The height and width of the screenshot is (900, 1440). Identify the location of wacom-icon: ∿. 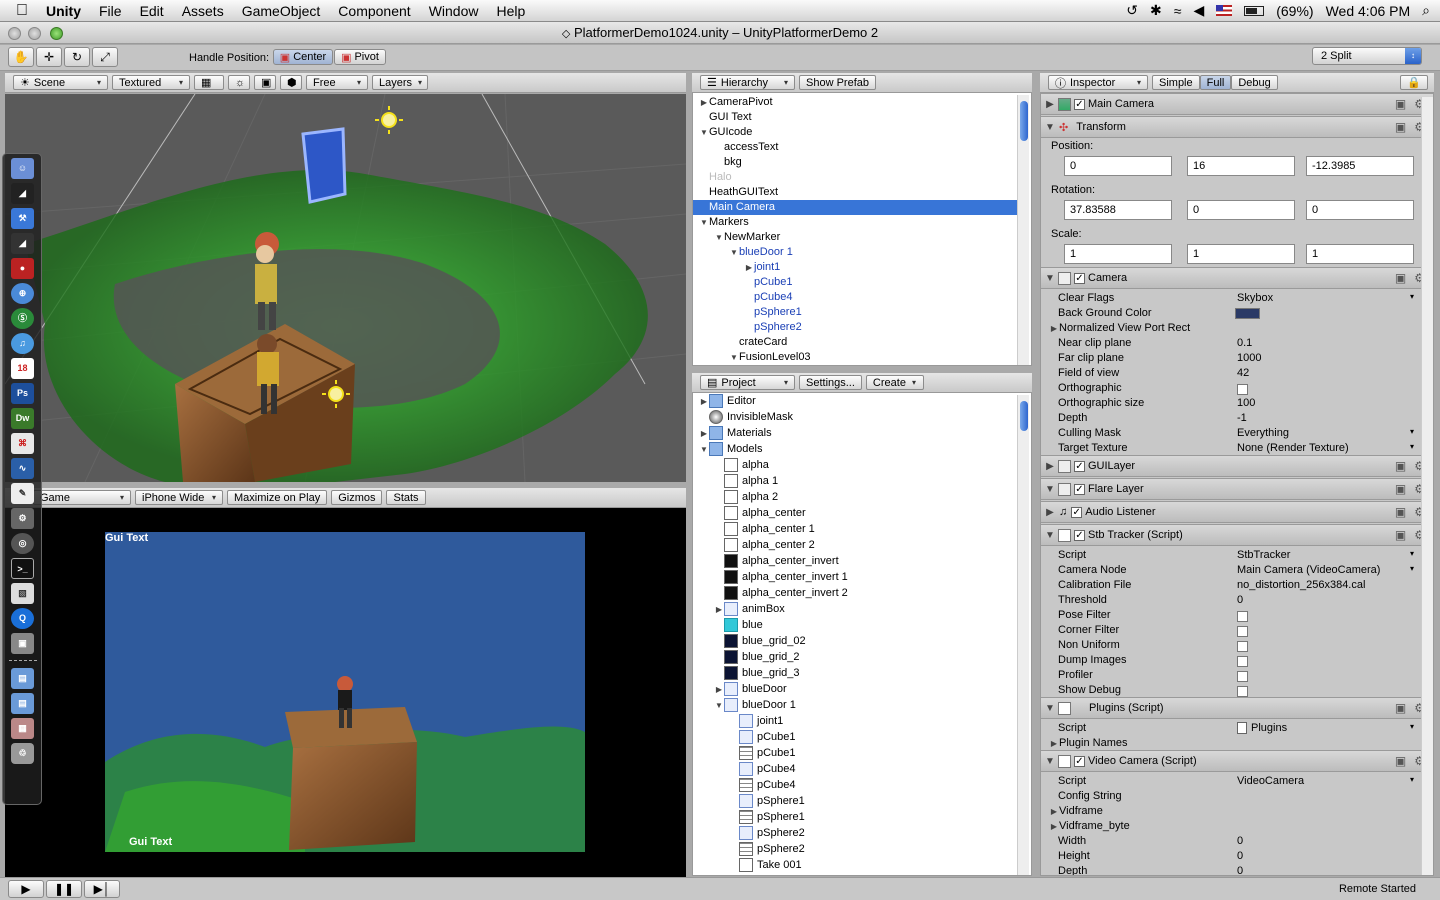
(22, 468).